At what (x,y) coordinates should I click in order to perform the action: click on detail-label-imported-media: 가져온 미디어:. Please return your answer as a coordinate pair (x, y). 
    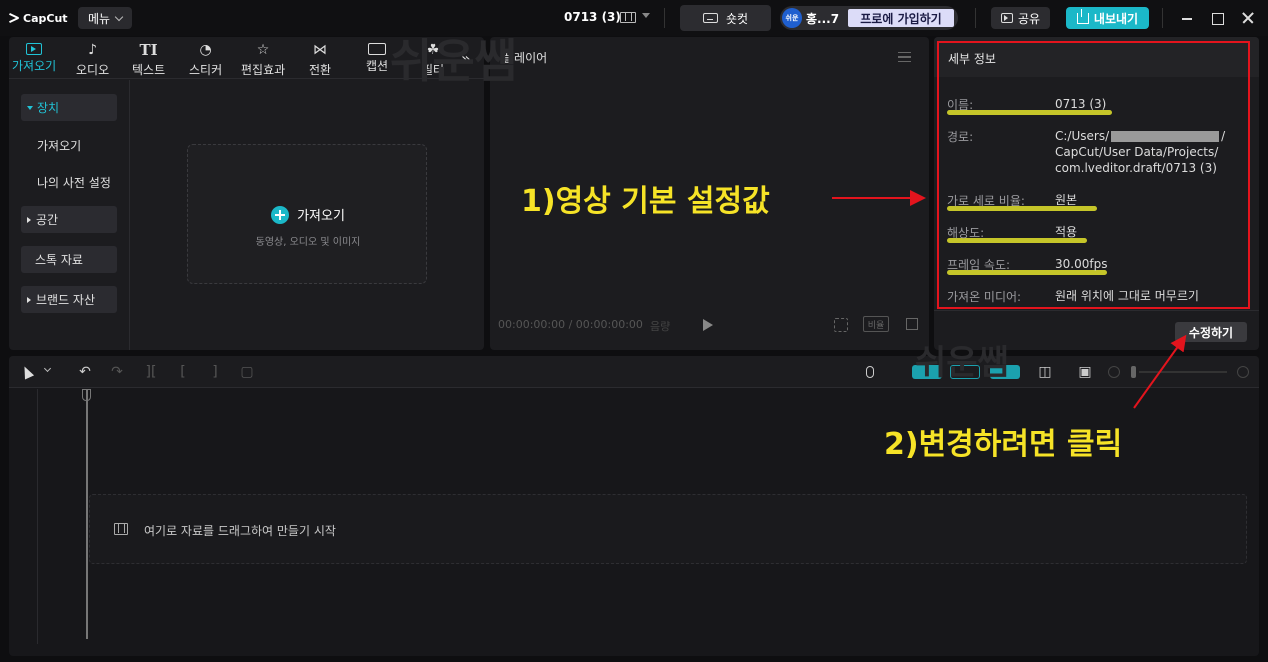
    Looking at the image, I should click on (984, 297).